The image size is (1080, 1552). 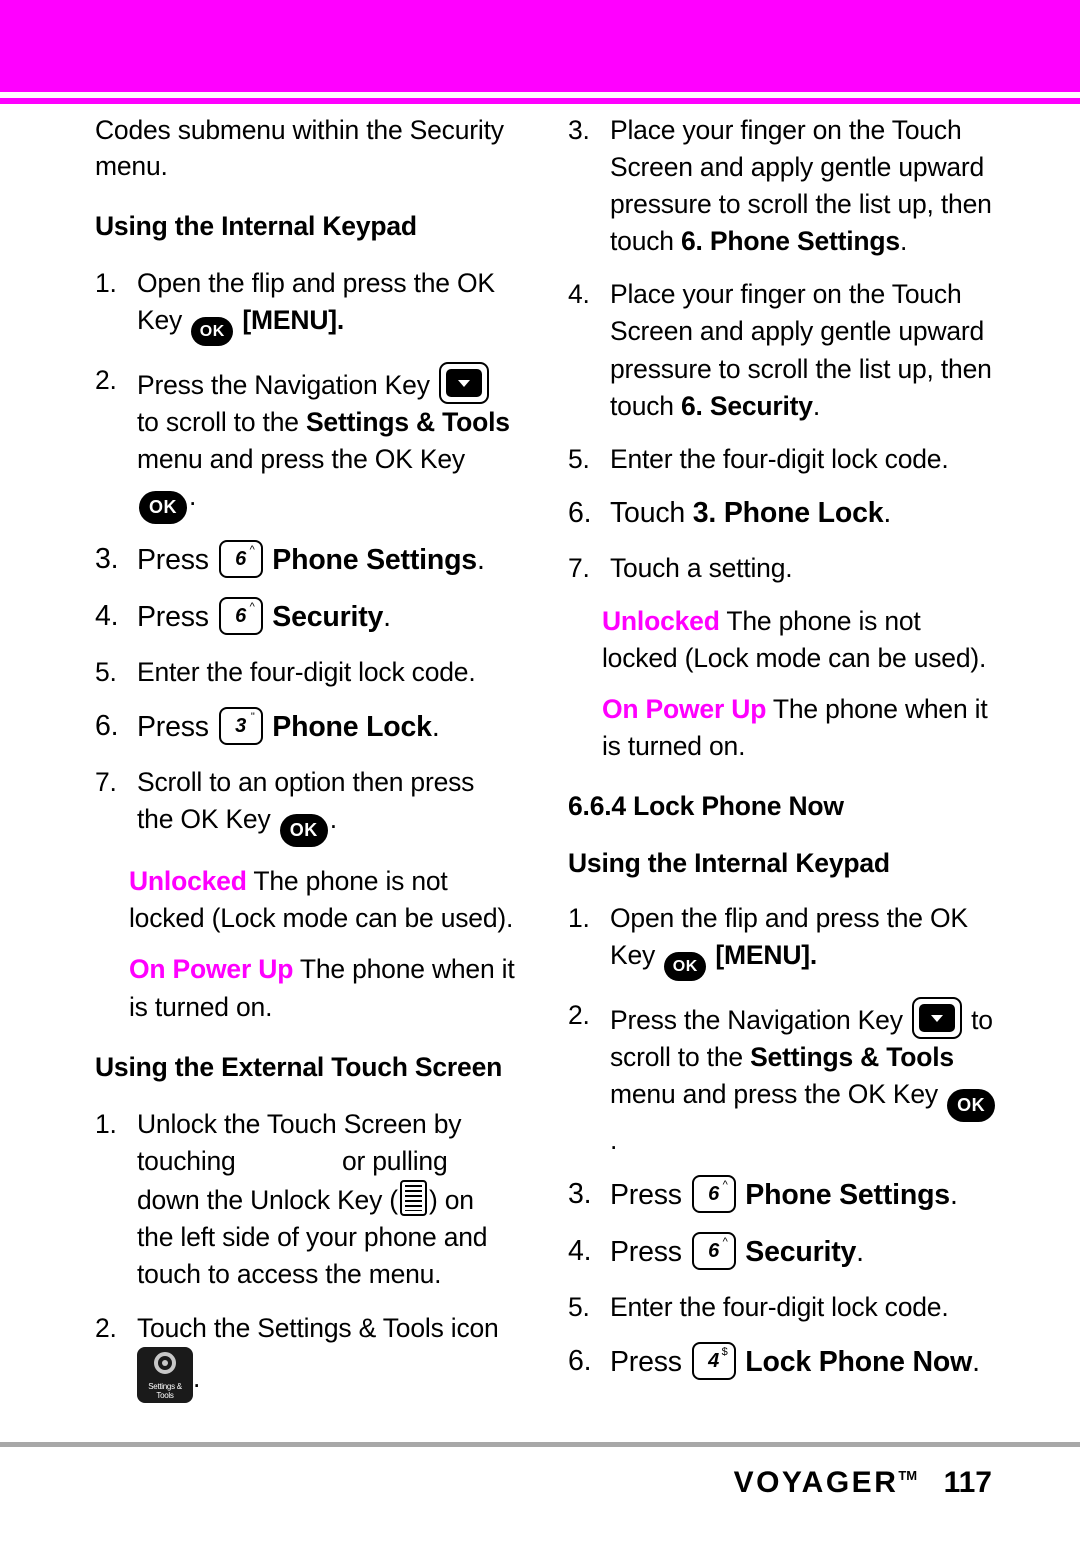 I want to click on top-magenta-rule, so click(x=540, y=101).